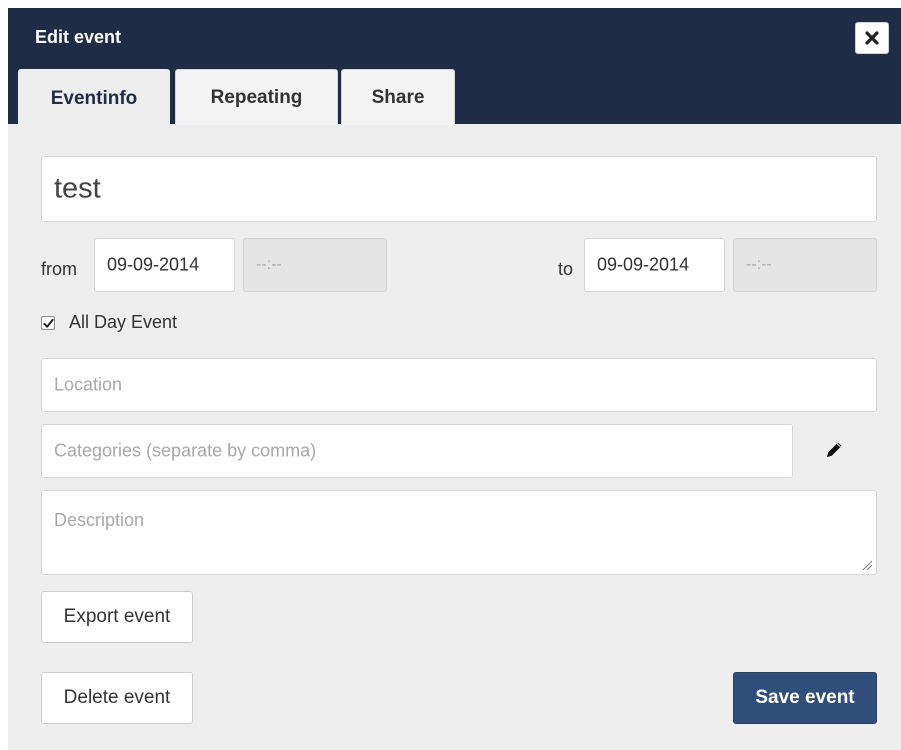 The height and width of the screenshot is (750, 901). I want to click on tab-share-label: Share, so click(398, 97).